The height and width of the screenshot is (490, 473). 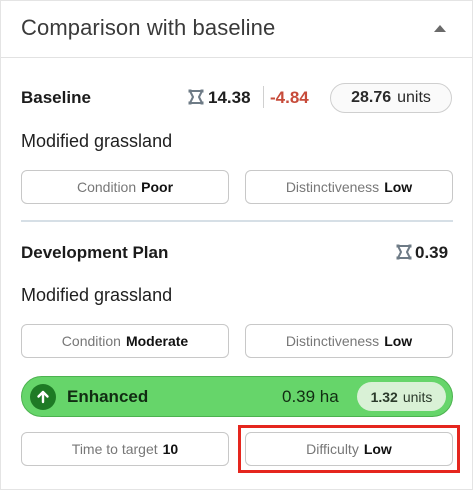 What do you see at coordinates (263, 97) in the screenshot?
I see `value-separator` at bounding box center [263, 97].